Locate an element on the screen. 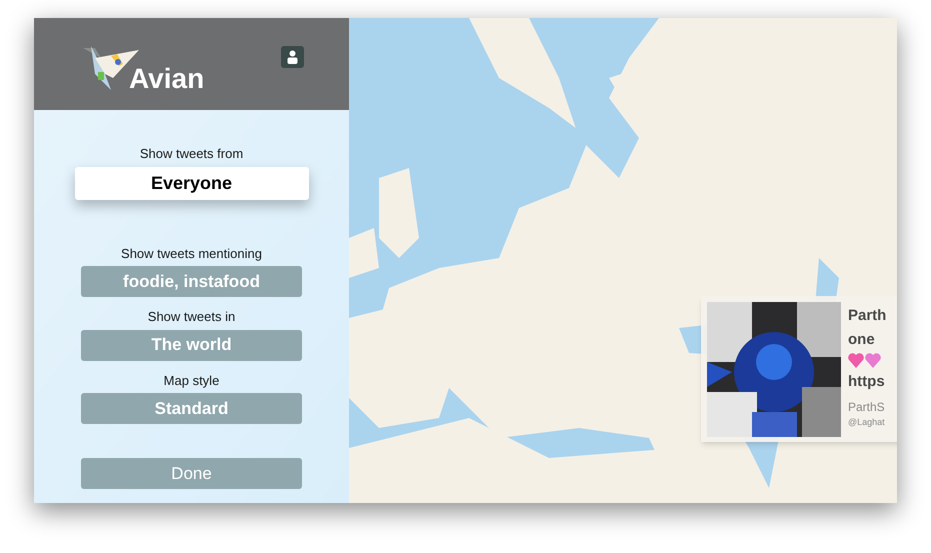 The height and width of the screenshot is (553, 931). person-icon is located at coordinates (292, 57).